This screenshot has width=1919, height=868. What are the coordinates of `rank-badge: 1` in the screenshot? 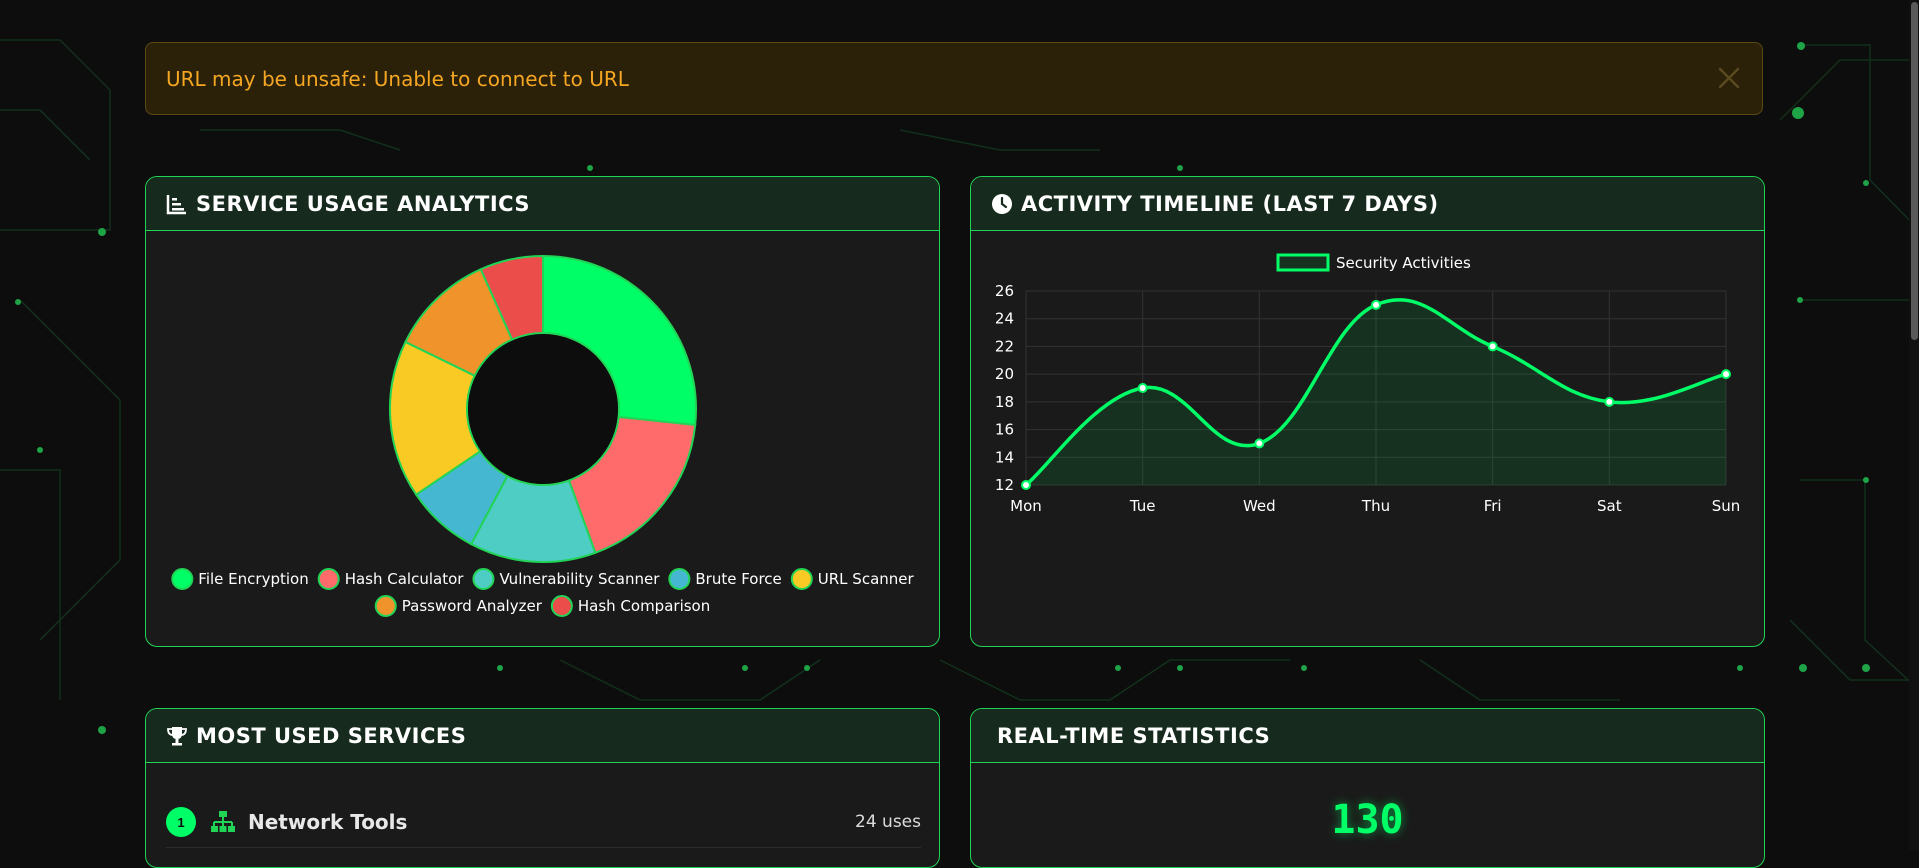 It's located at (181, 822).